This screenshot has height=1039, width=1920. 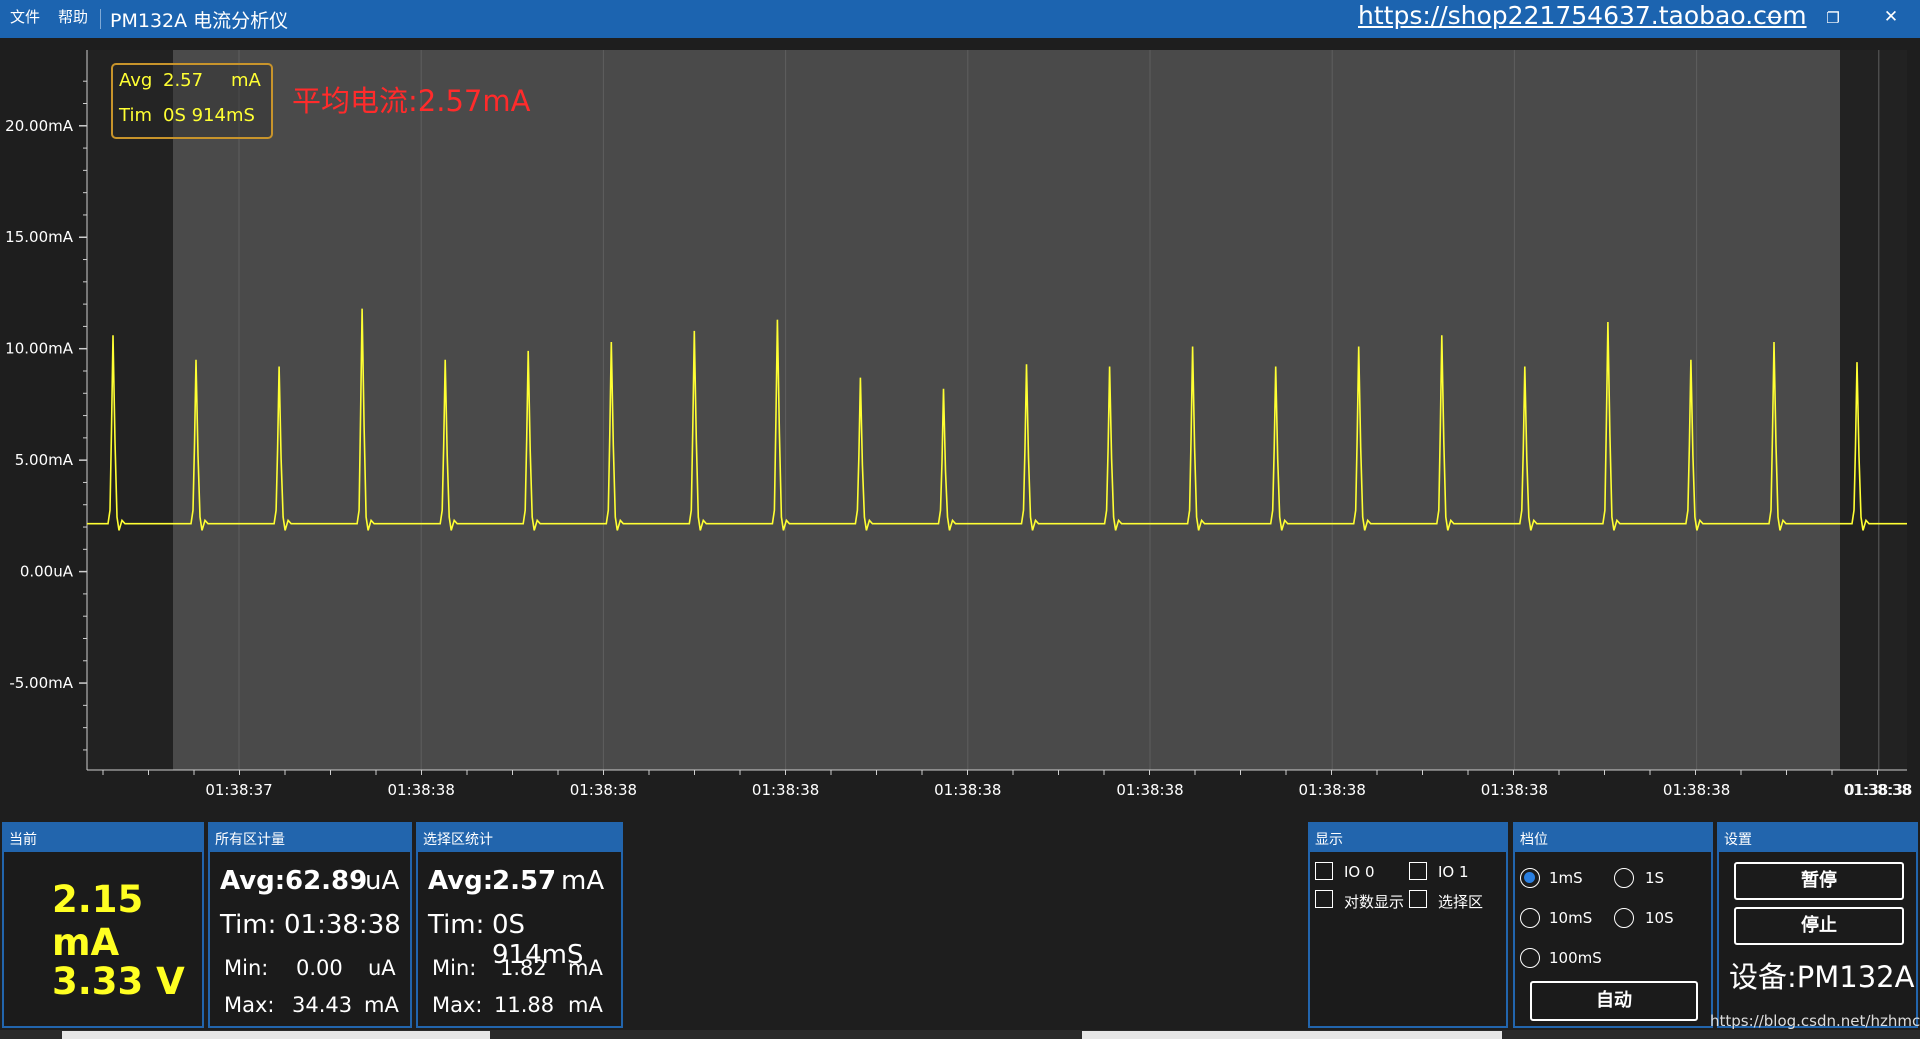 What do you see at coordinates (524, 1005) in the screenshot?
I see `sel-max-value: 11.88` at bounding box center [524, 1005].